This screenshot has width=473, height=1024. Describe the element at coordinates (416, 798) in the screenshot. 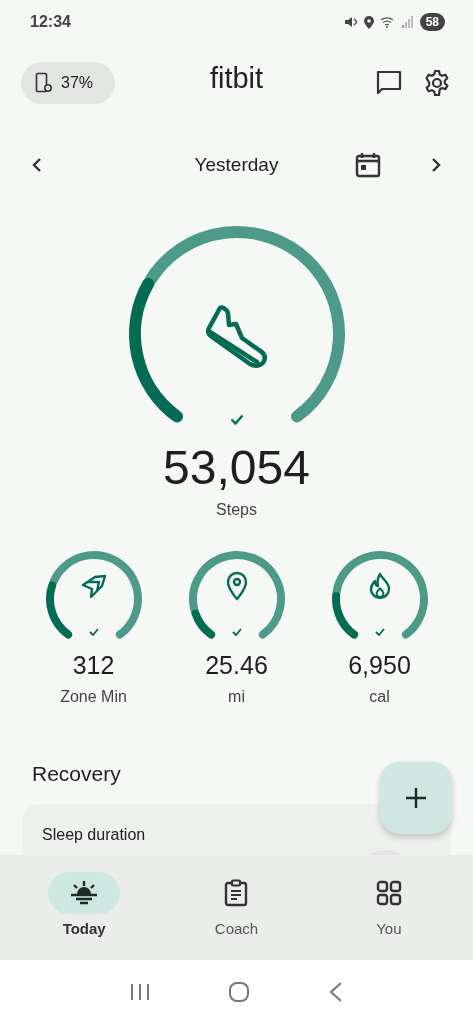

I see `plus-icon` at that location.